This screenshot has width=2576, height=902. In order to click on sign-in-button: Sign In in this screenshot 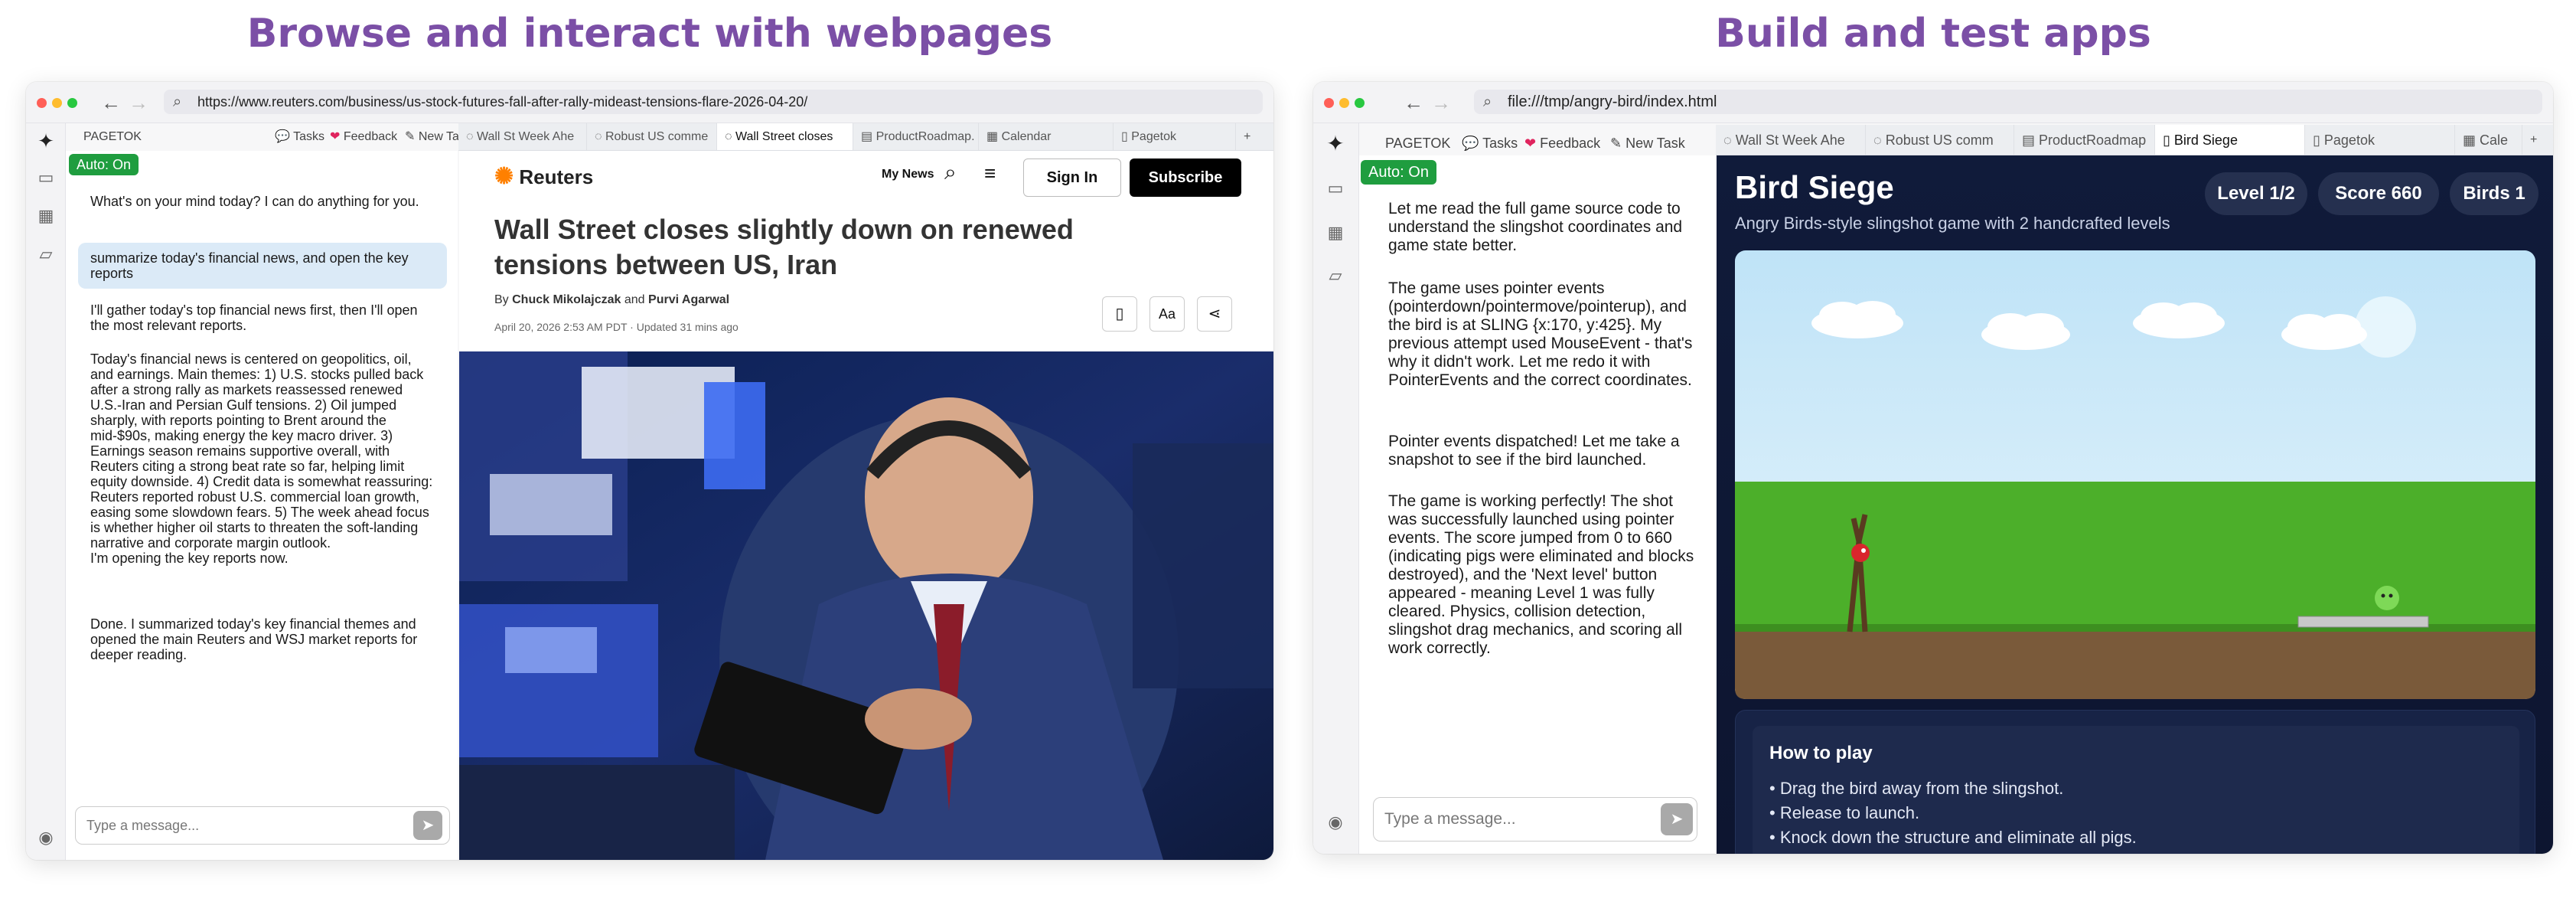, I will do `click(1072, 178)`.